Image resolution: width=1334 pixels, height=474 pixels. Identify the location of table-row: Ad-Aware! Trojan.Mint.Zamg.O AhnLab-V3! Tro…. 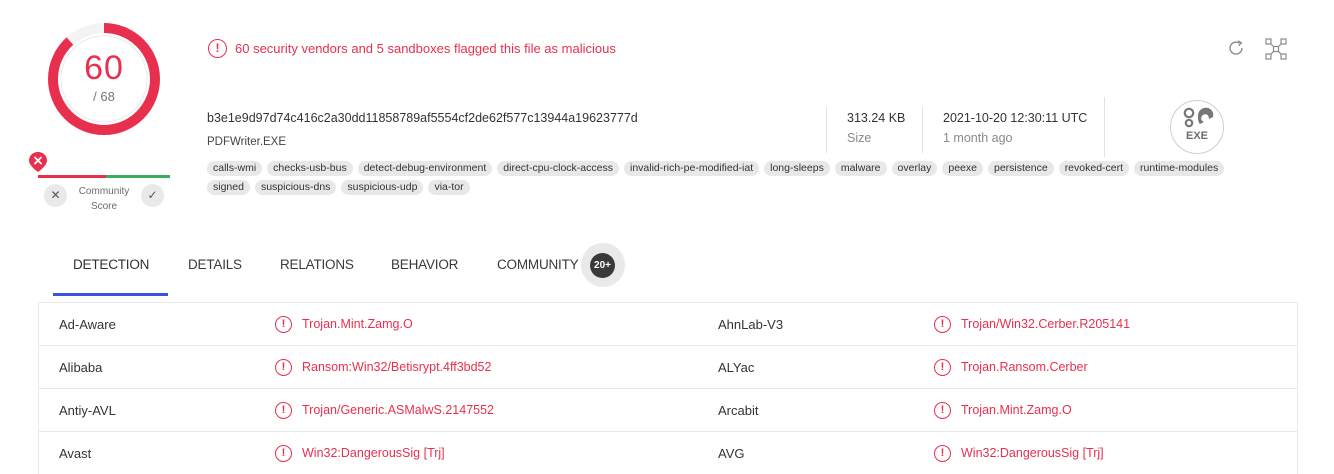
(668, 324).